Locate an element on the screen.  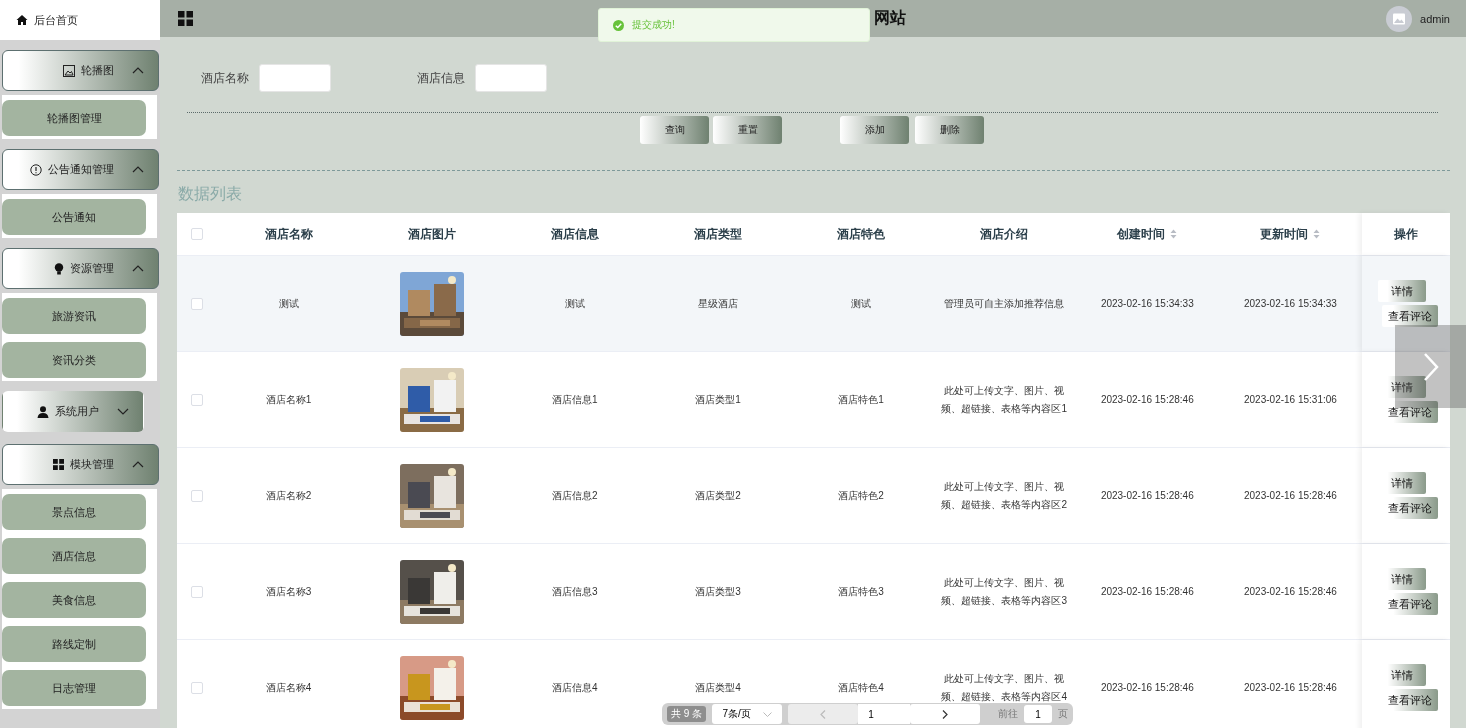
check-circle-icon is located at coordinates (618, 25).